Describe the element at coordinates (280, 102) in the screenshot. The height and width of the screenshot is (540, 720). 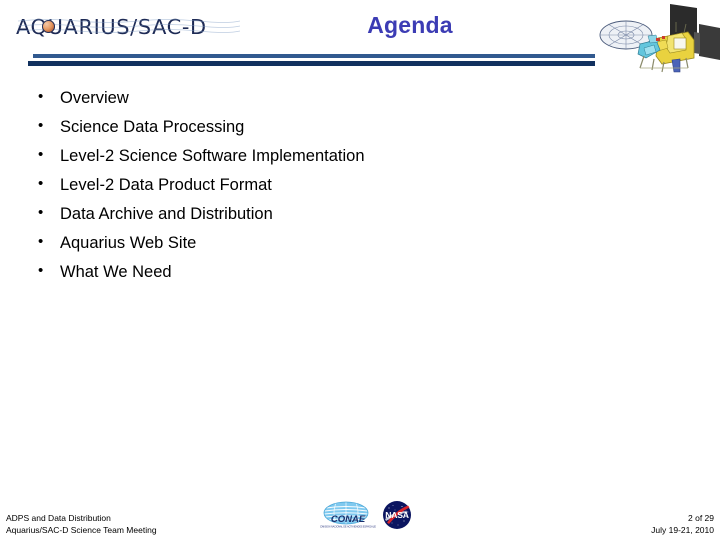
I see `list-item: • Overview` at that location.